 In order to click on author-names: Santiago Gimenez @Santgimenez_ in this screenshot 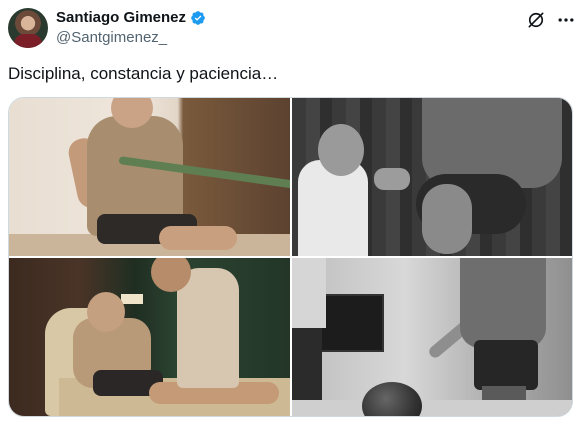, I will do `click(131, 28)`.